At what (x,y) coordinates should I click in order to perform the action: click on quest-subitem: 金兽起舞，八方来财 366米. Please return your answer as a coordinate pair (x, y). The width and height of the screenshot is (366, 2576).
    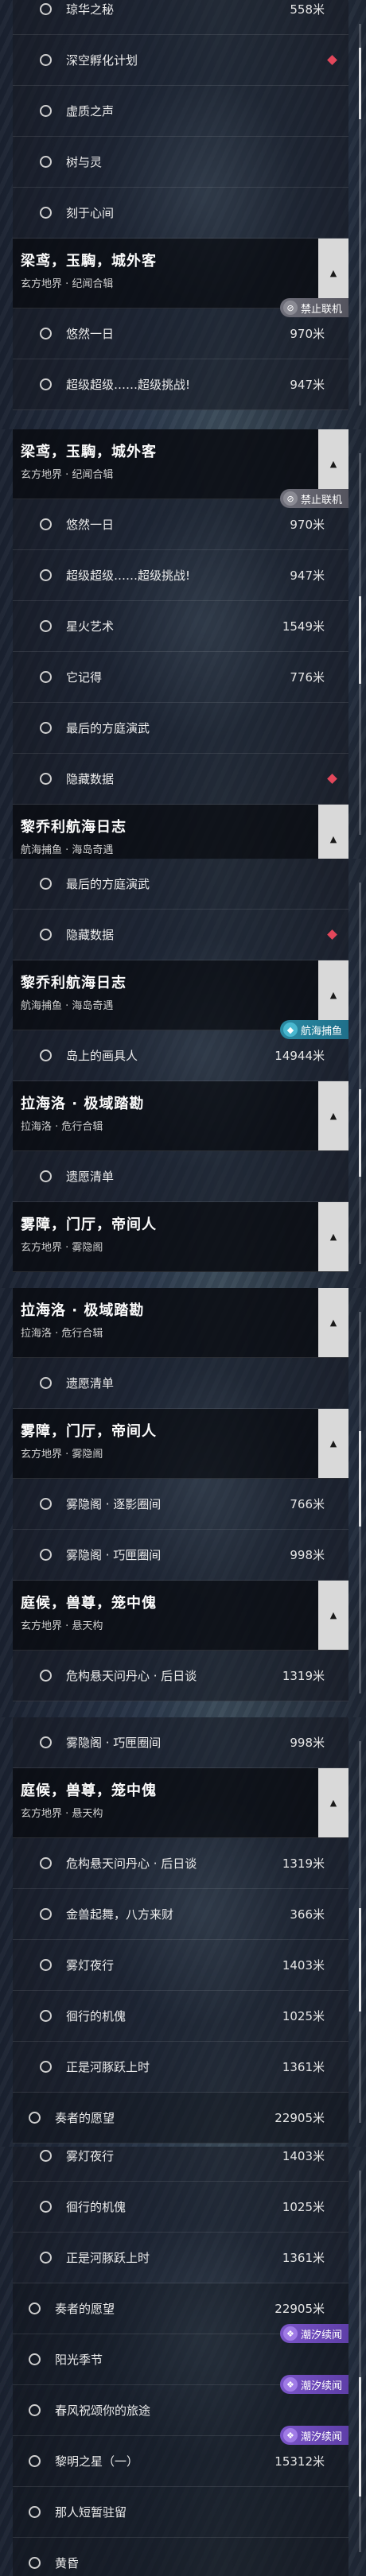
    Looking at the image, I should click on (180, 1915).